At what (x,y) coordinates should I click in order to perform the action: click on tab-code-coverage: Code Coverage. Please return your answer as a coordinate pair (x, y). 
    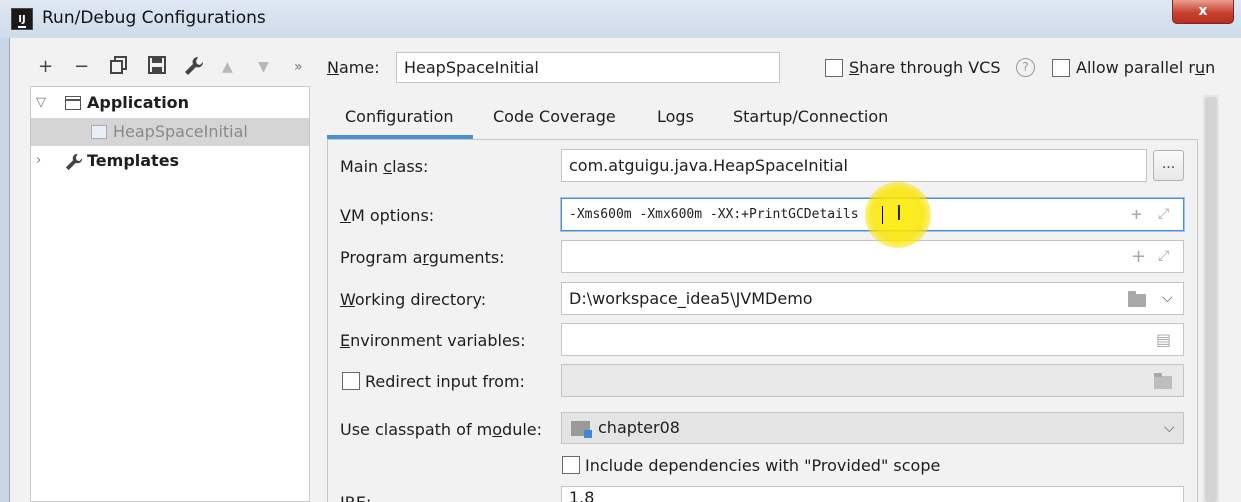
    Looking at the image, I should click on (554, 120).